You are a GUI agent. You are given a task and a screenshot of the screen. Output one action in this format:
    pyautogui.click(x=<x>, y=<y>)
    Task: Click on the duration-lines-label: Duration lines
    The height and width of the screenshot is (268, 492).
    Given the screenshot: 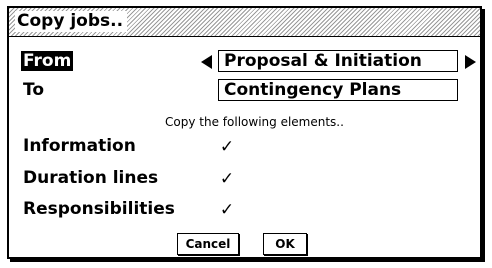 What is the action you would take?
    pyautogui.click(x=91, y=178)
    